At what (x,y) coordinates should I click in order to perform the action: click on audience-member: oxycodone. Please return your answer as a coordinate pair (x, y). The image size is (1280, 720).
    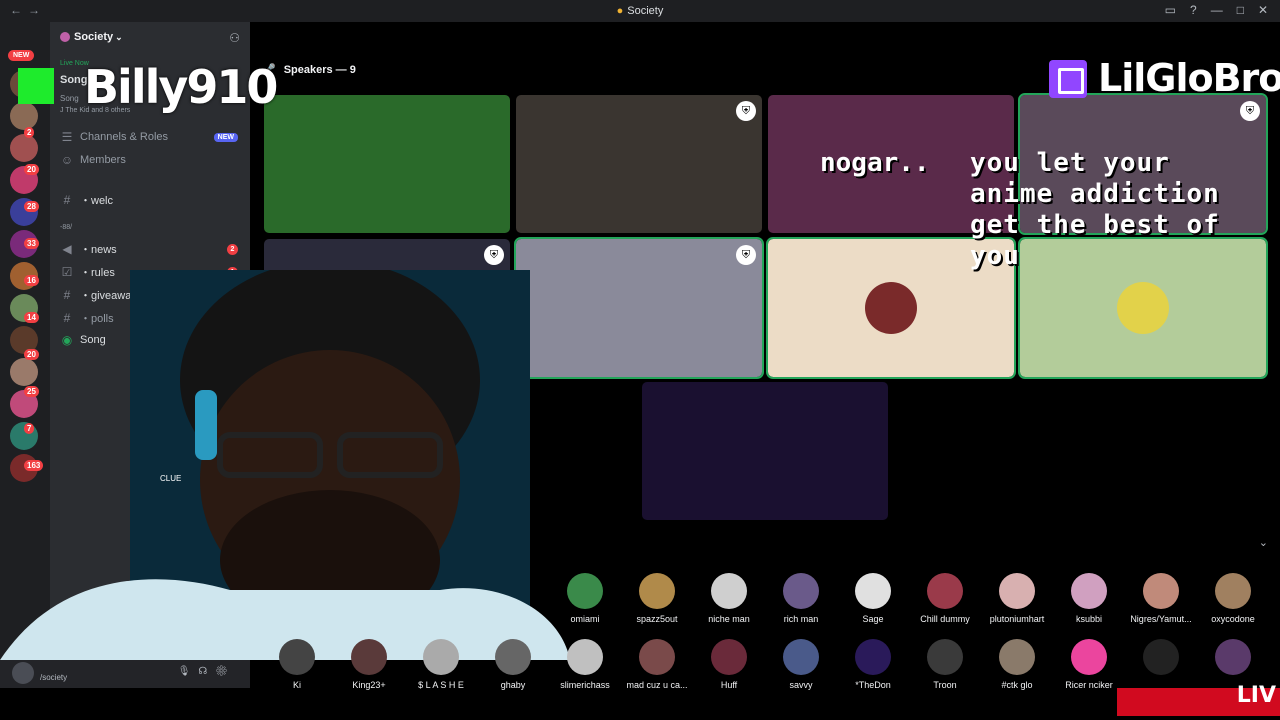
    Looking at the image, I should click on (1233, 598).